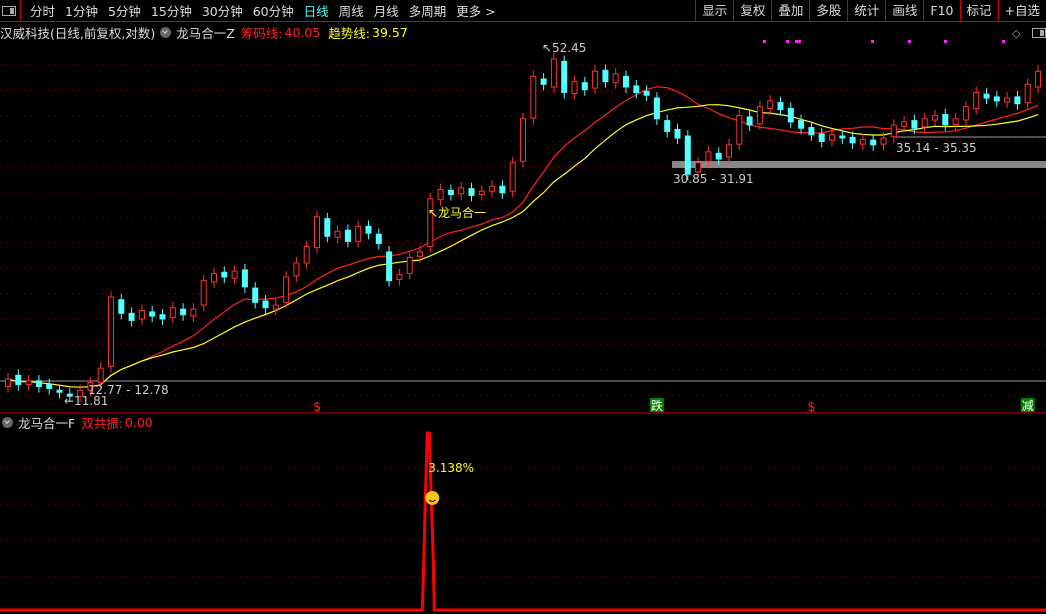 This screenshot has height=614, width=1046. Describe the element at coordinates (138, 422) in the screenshot. I see `resonance-value: 0.00` at that location.